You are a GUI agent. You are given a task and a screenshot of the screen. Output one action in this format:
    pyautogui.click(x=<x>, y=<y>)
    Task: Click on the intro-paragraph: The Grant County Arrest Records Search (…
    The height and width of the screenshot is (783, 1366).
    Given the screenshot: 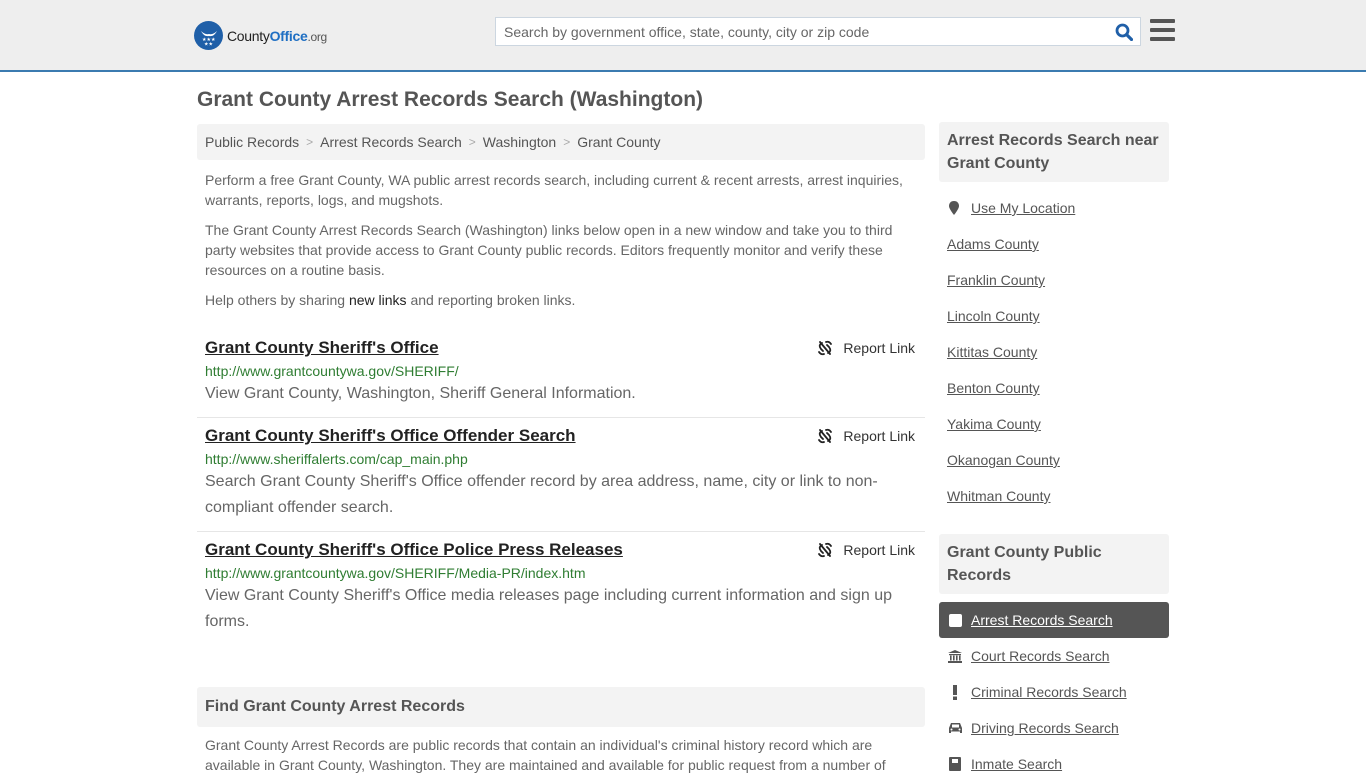 What is the action you would take?
    pyautogui.click(x=549, y=250)
    